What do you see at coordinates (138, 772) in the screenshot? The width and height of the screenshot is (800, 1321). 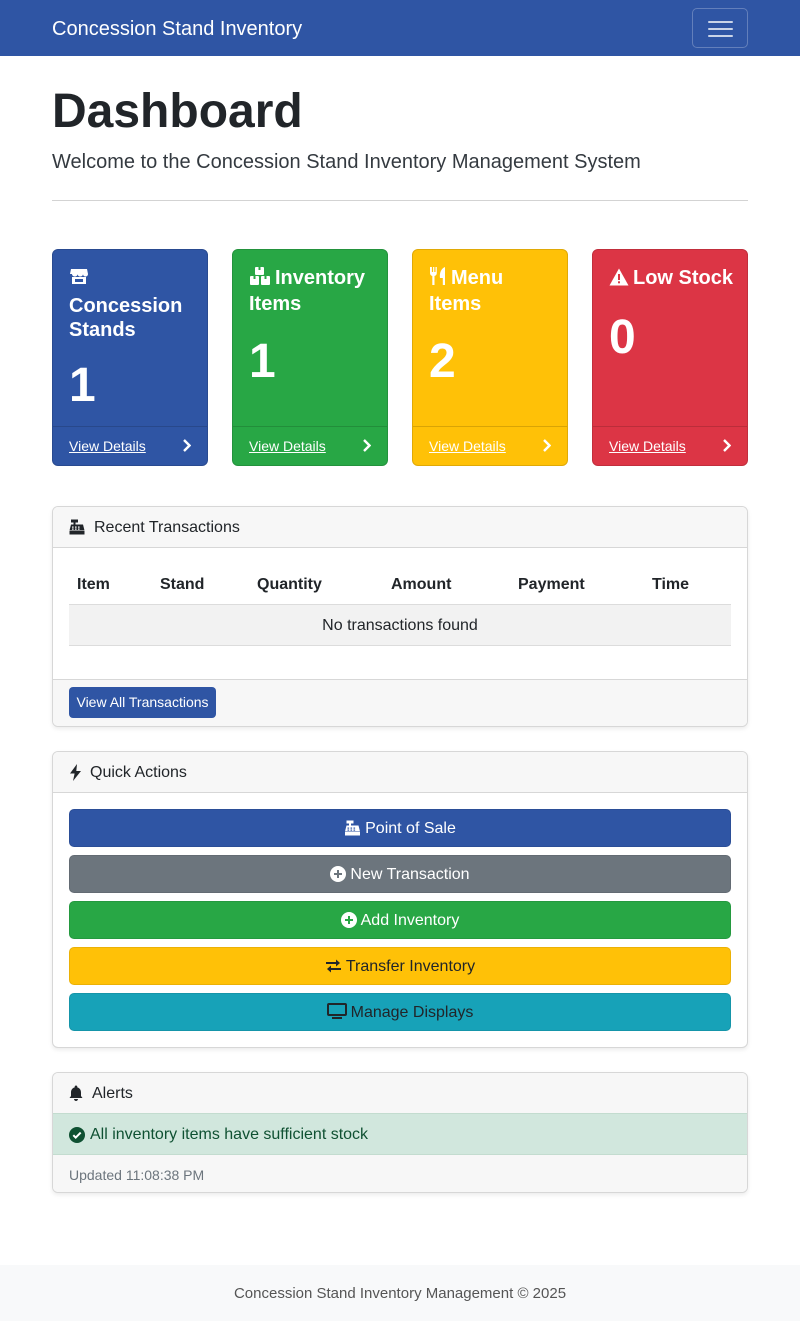 I see `card-title: Quick Actions` at bounding box center [138, 772].